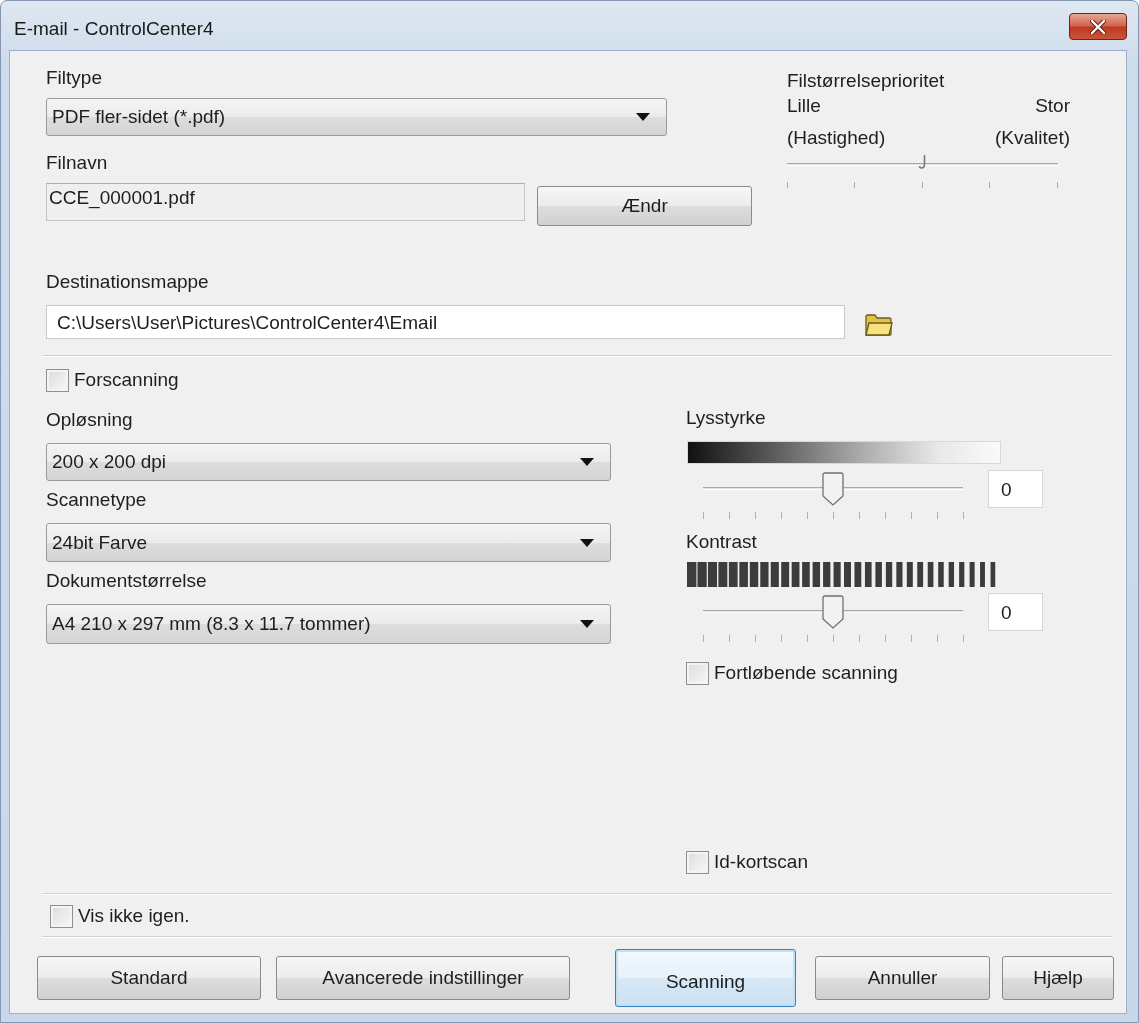 The width and height of the screenshot is (1139, 1023). Describe the element at coordinates (1032, 138) in the screenshot. I see `slider-max-hint: (Kvalitet)` at that location.